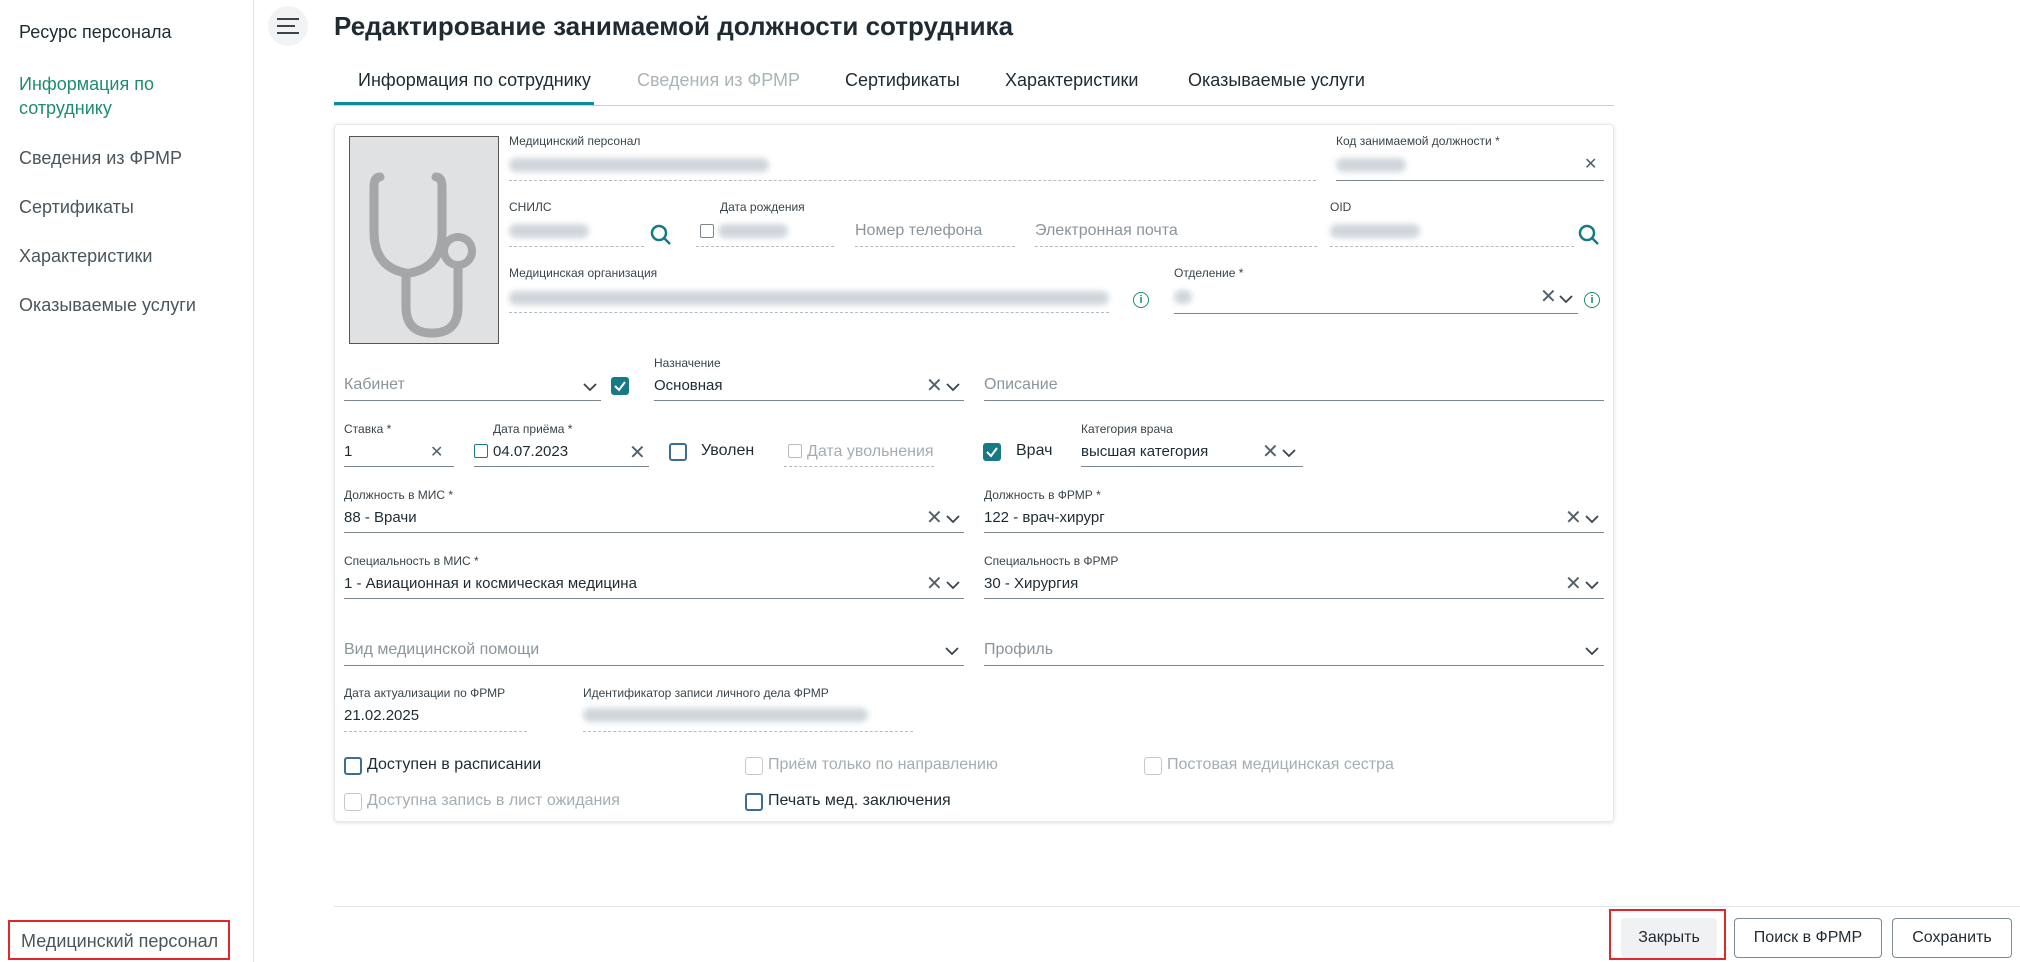  What do you see at coordinates (1209, 273) in the screenshot?
I see `department-label: Отделение *` at bounding box center [1209, 273].